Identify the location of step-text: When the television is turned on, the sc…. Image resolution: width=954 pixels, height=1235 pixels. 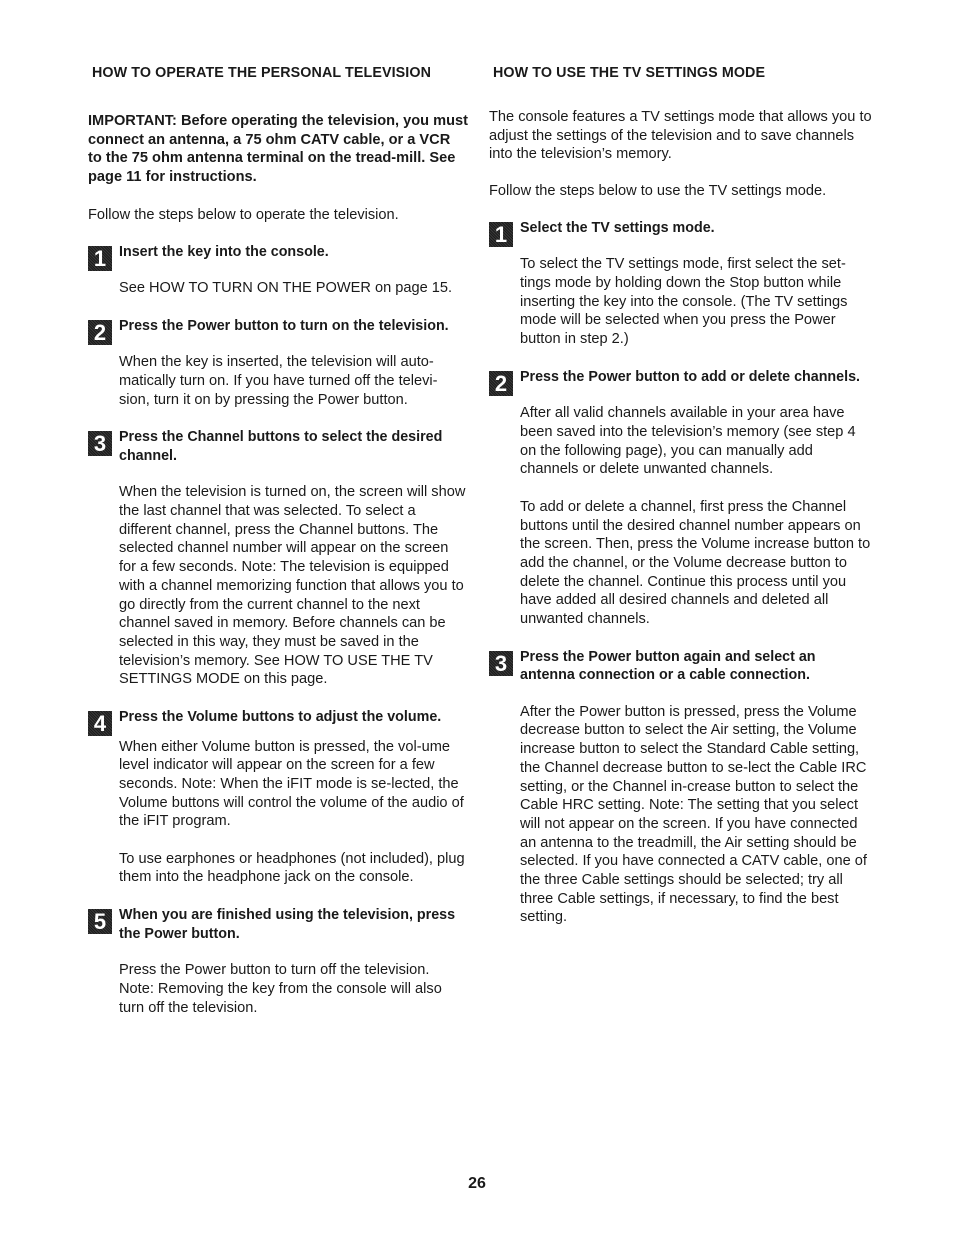
(292, 586).